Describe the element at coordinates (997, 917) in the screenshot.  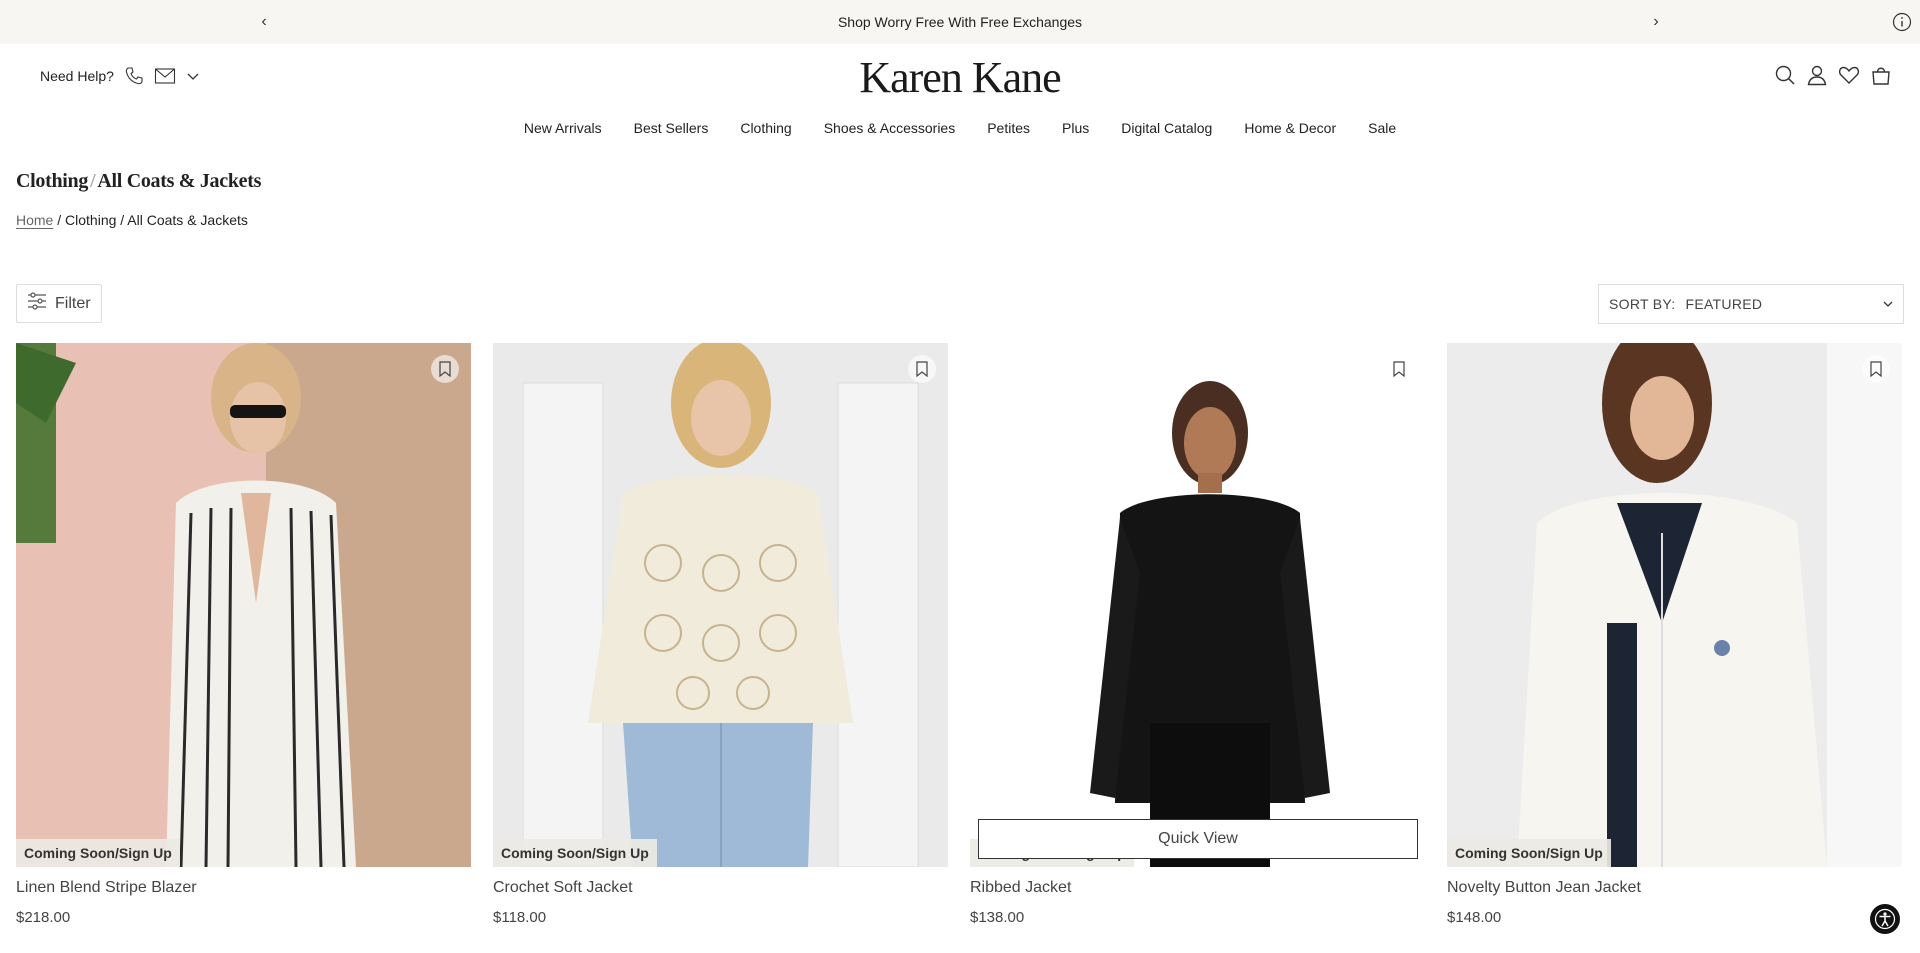
I see `product-price: $138.00` at that location.